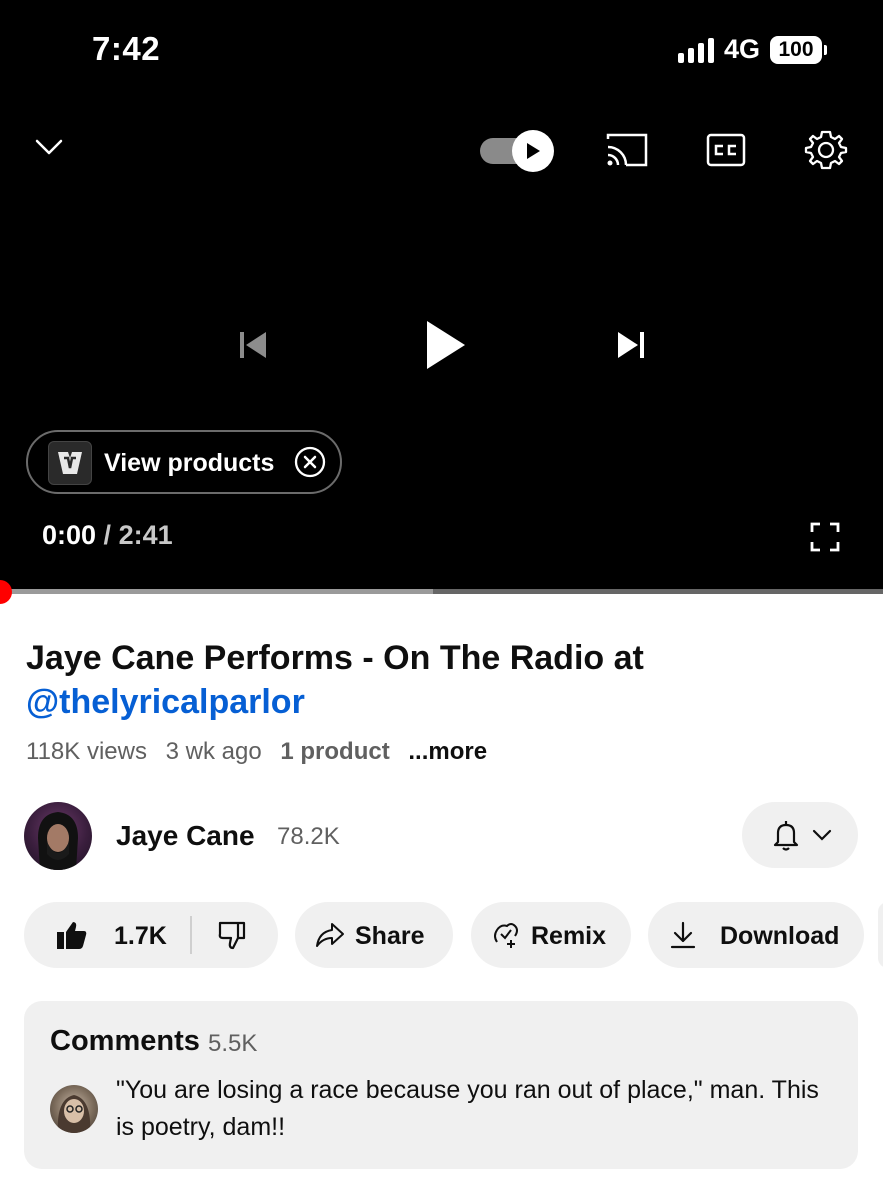 This screenshot has height=1200, width=883. Describe the element at coordinates (447, 751) in the screenshot. I see `more-link: ...more` at that location.